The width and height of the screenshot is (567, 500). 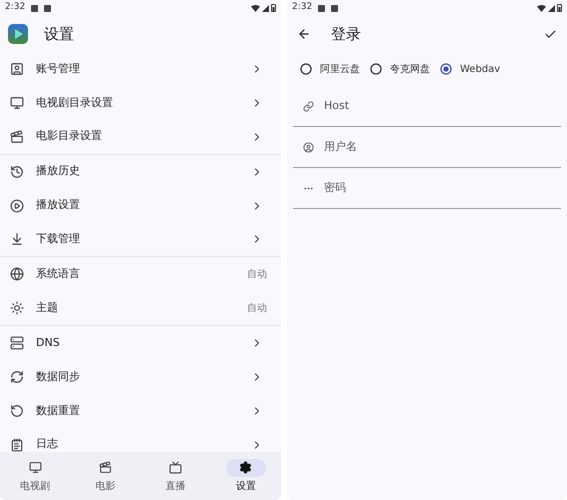 I want to click on settings-item: 电视剧目录设置, so click(x=140, y=103).